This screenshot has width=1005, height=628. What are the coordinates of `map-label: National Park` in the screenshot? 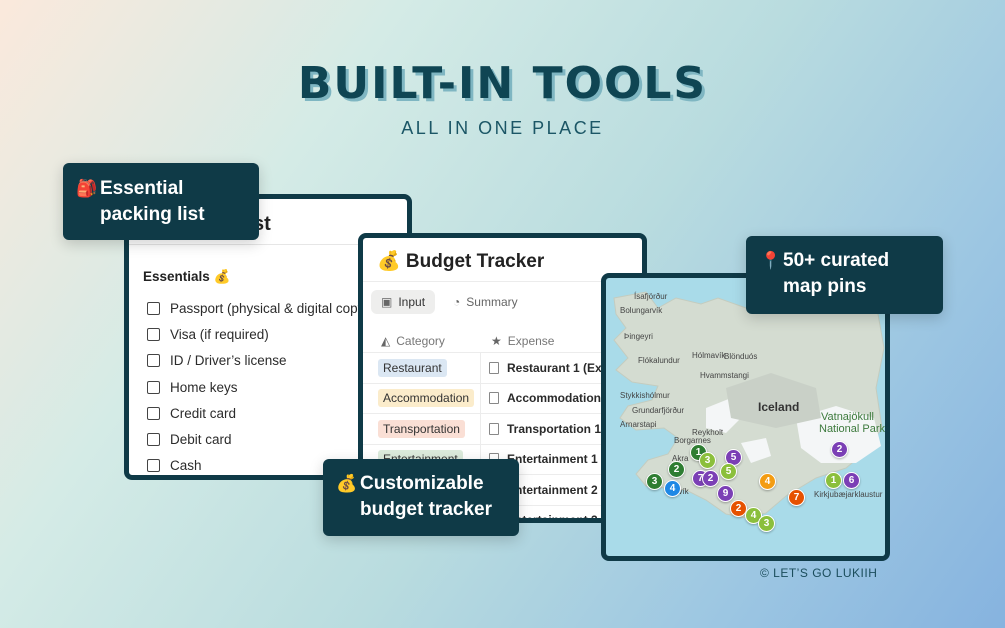 It's located at (852, 429).